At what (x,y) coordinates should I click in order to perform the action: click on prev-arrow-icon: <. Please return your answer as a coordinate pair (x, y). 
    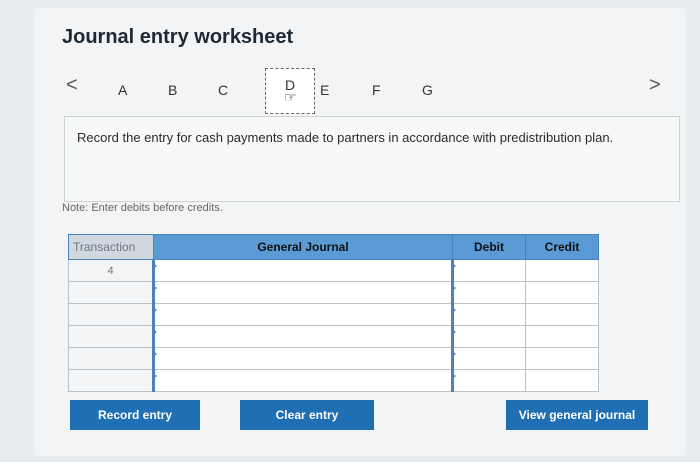
    Looking at the image, I should click on (72, 85).